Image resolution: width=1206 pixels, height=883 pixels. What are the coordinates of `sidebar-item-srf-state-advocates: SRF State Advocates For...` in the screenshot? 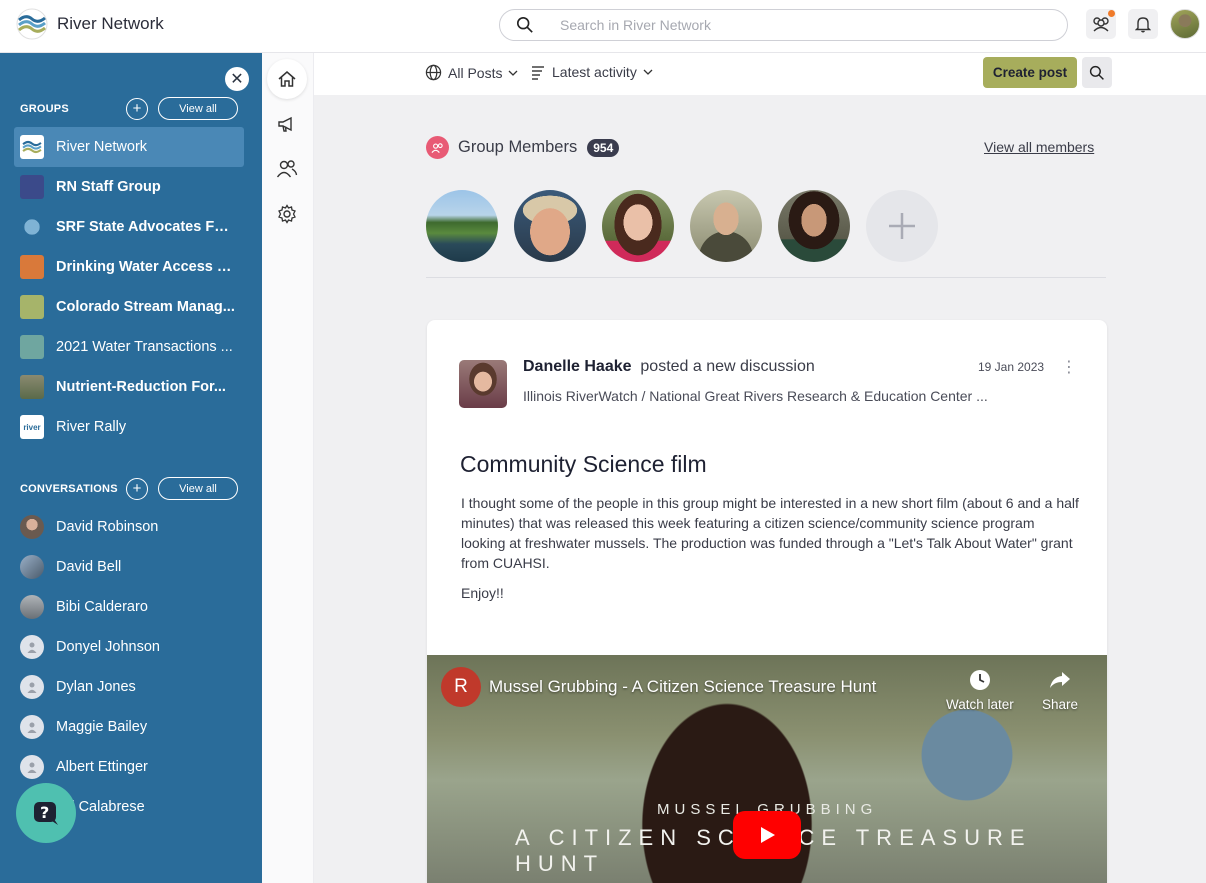 It's located at (129, 227).